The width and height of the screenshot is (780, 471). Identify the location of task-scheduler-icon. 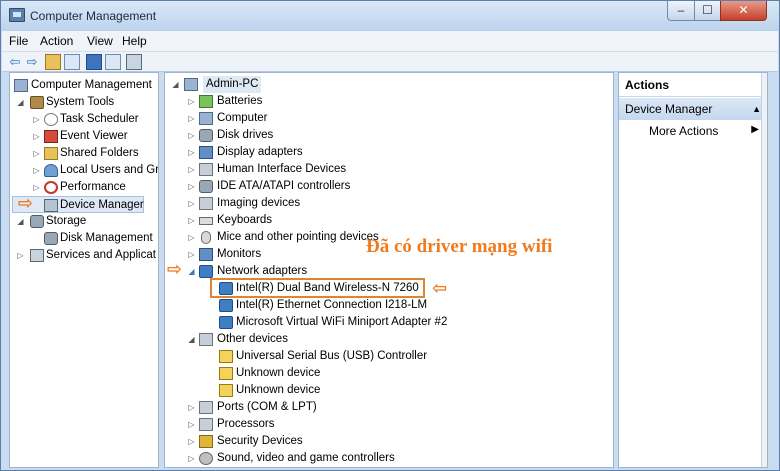
(51, 119).